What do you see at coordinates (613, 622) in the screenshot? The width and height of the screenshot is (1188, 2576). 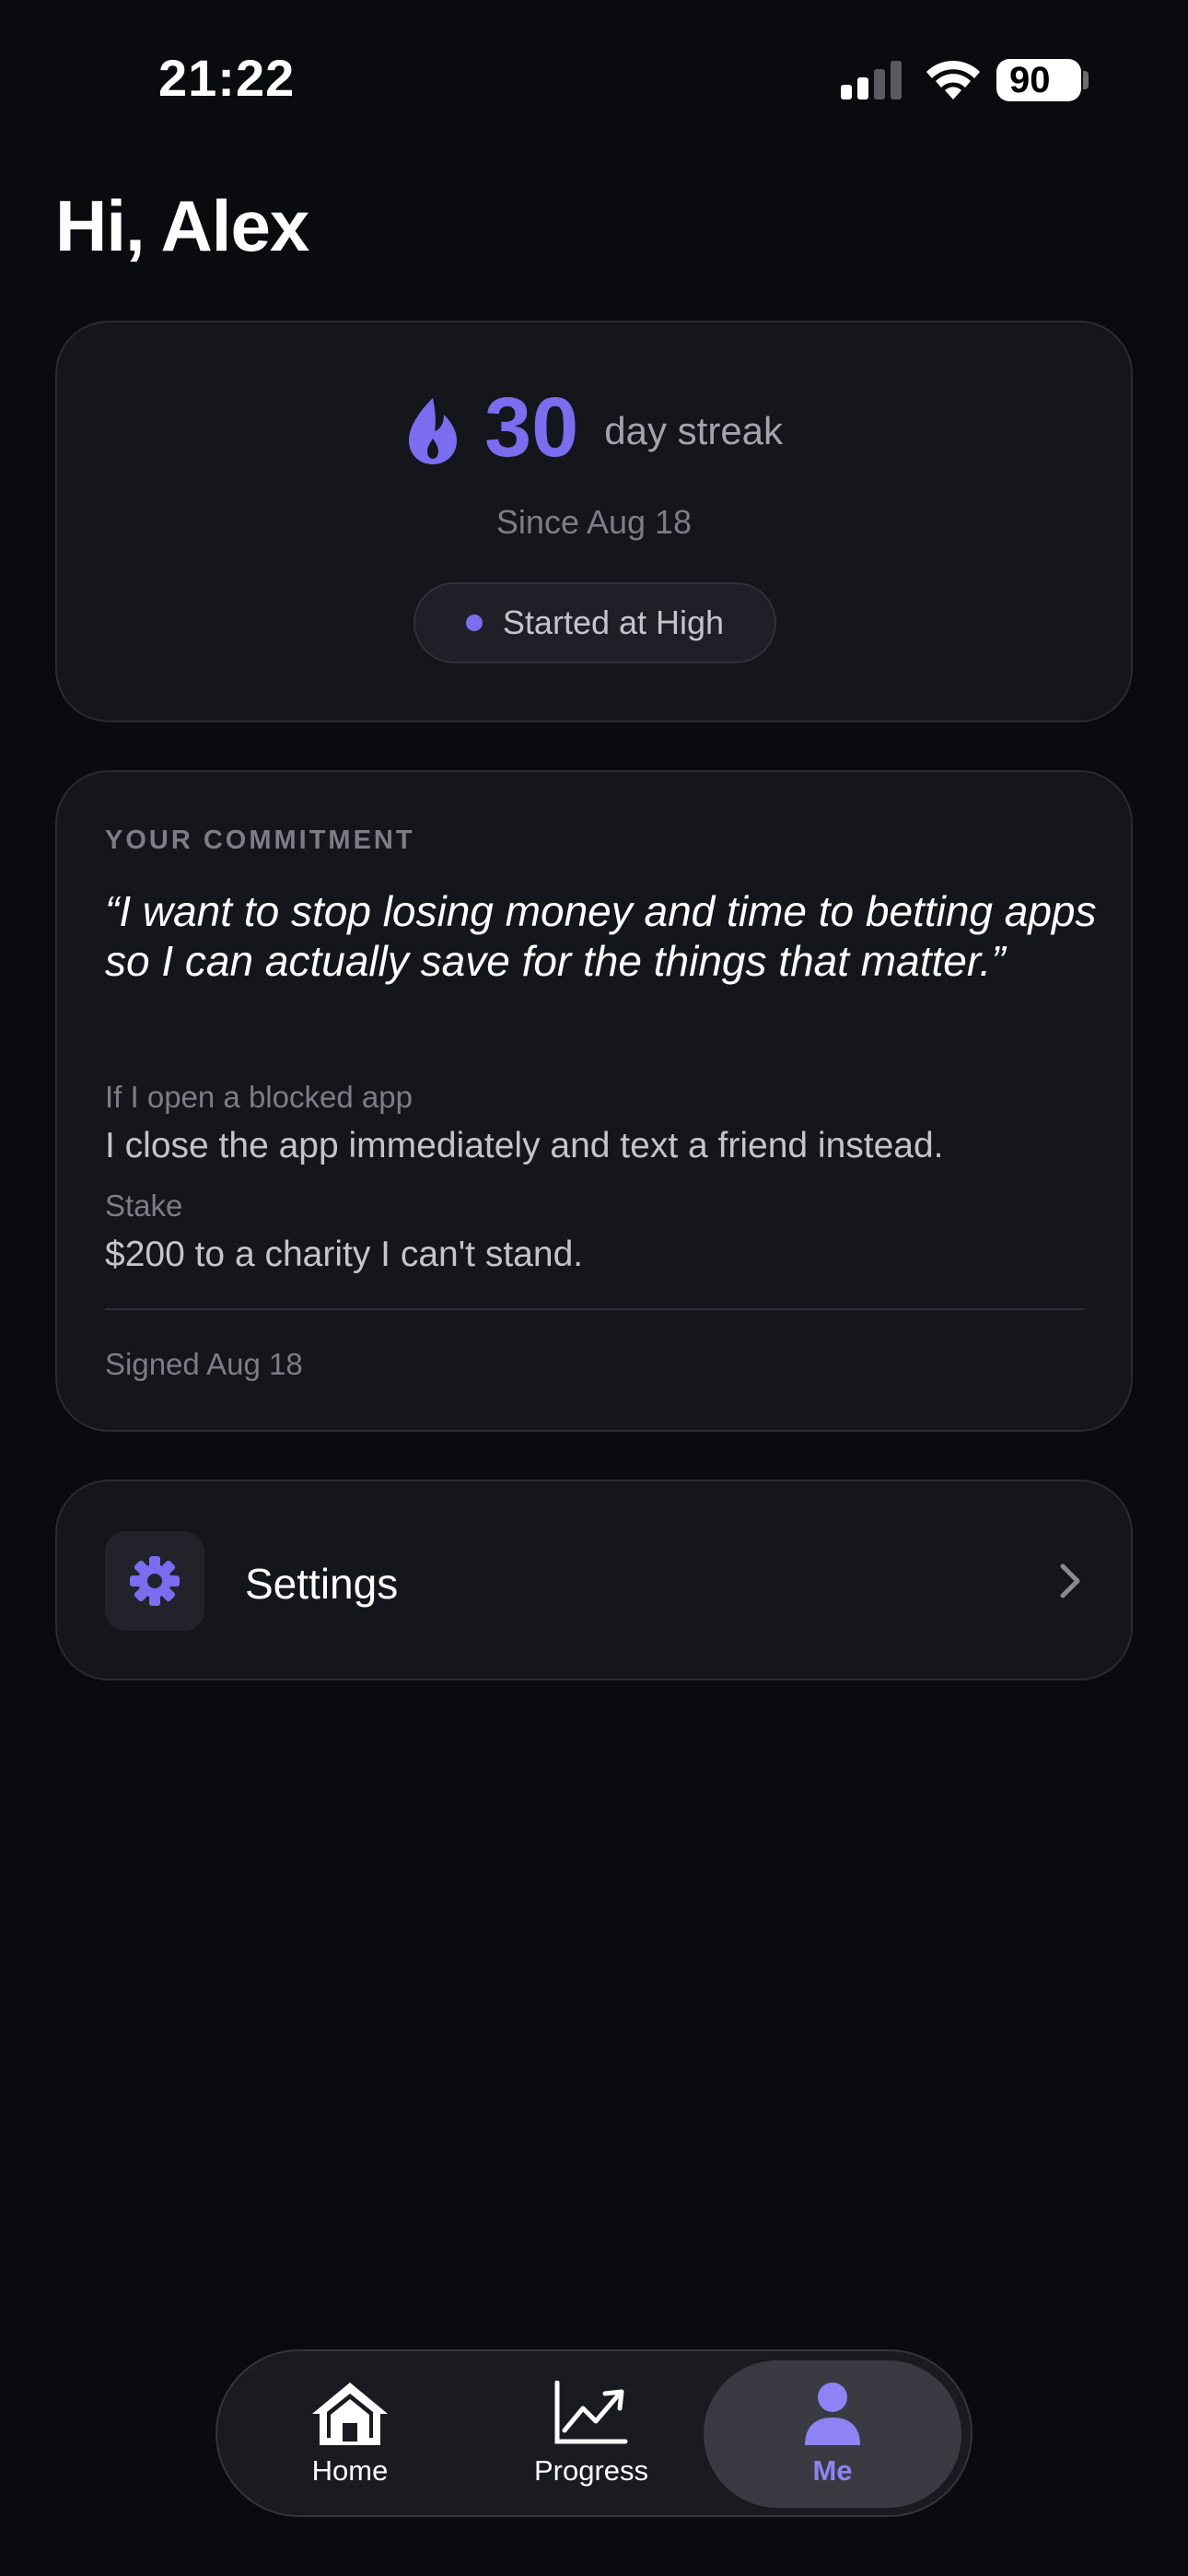 I see `level-badge-text: Started at High` at bounding box center [613, 622].